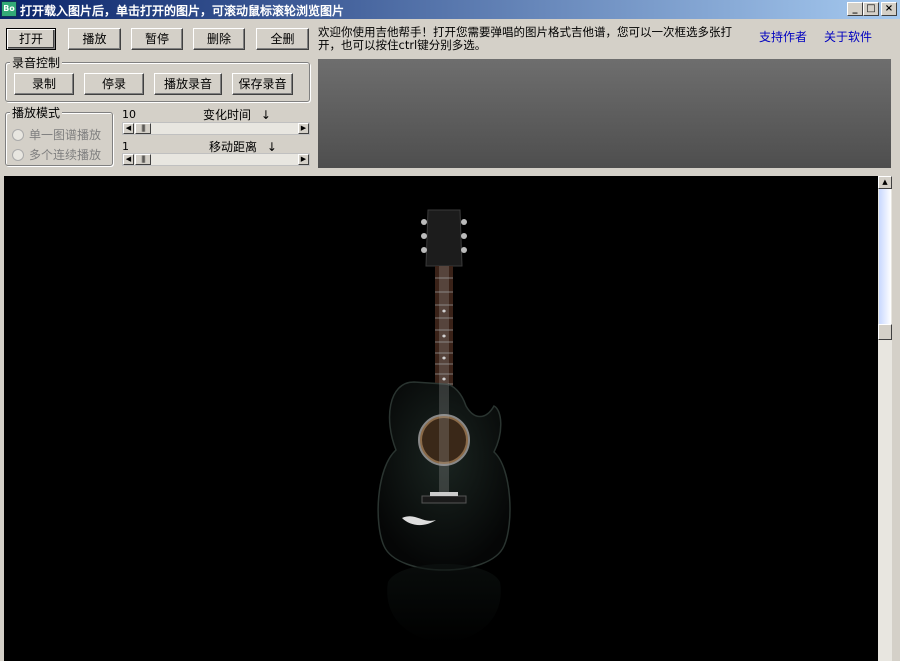 This screenshot has width=900, height=661. Describe the element at coordinates (885, 332) in the screenshot. I see `scroll-thumb` at that location.